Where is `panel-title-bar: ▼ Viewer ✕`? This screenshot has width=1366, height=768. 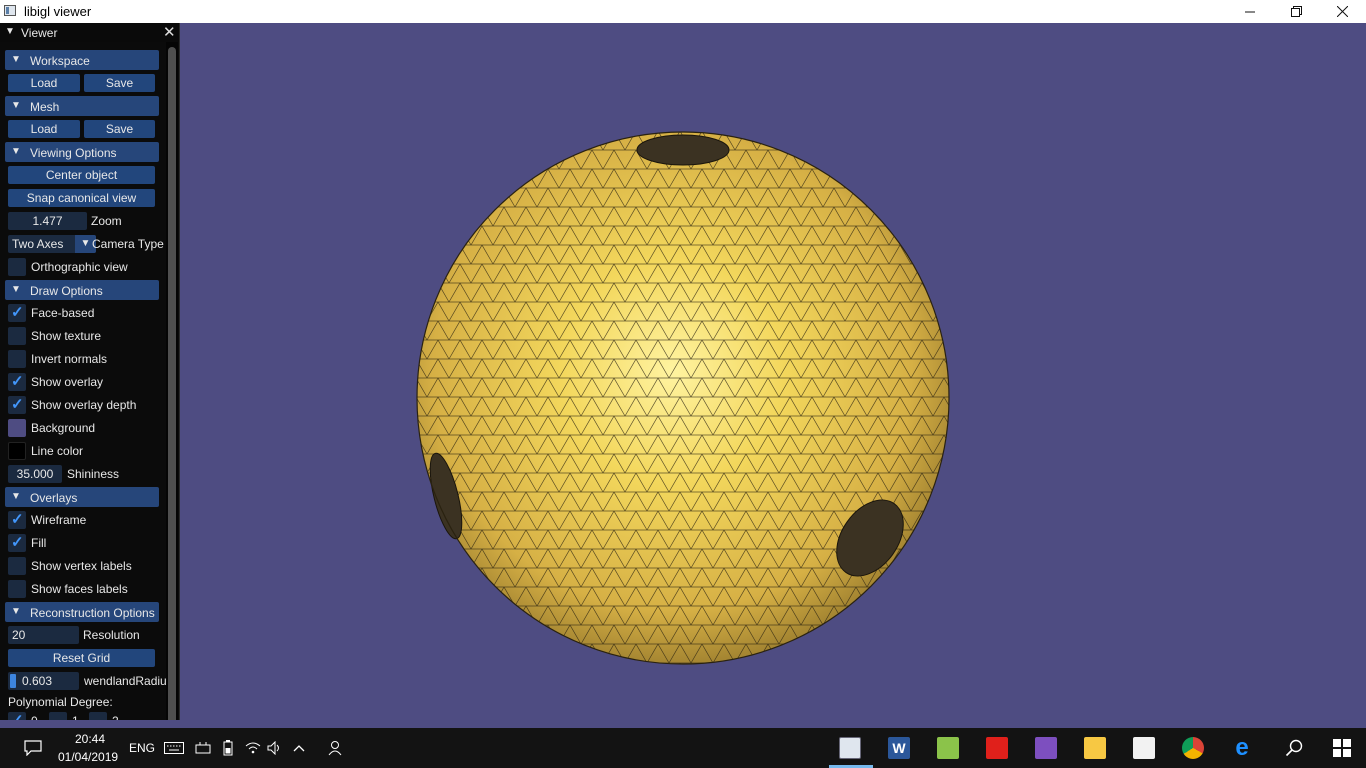 panel-title-bar: ▼ Viewer ✕ is located at coordinates (89, 32).